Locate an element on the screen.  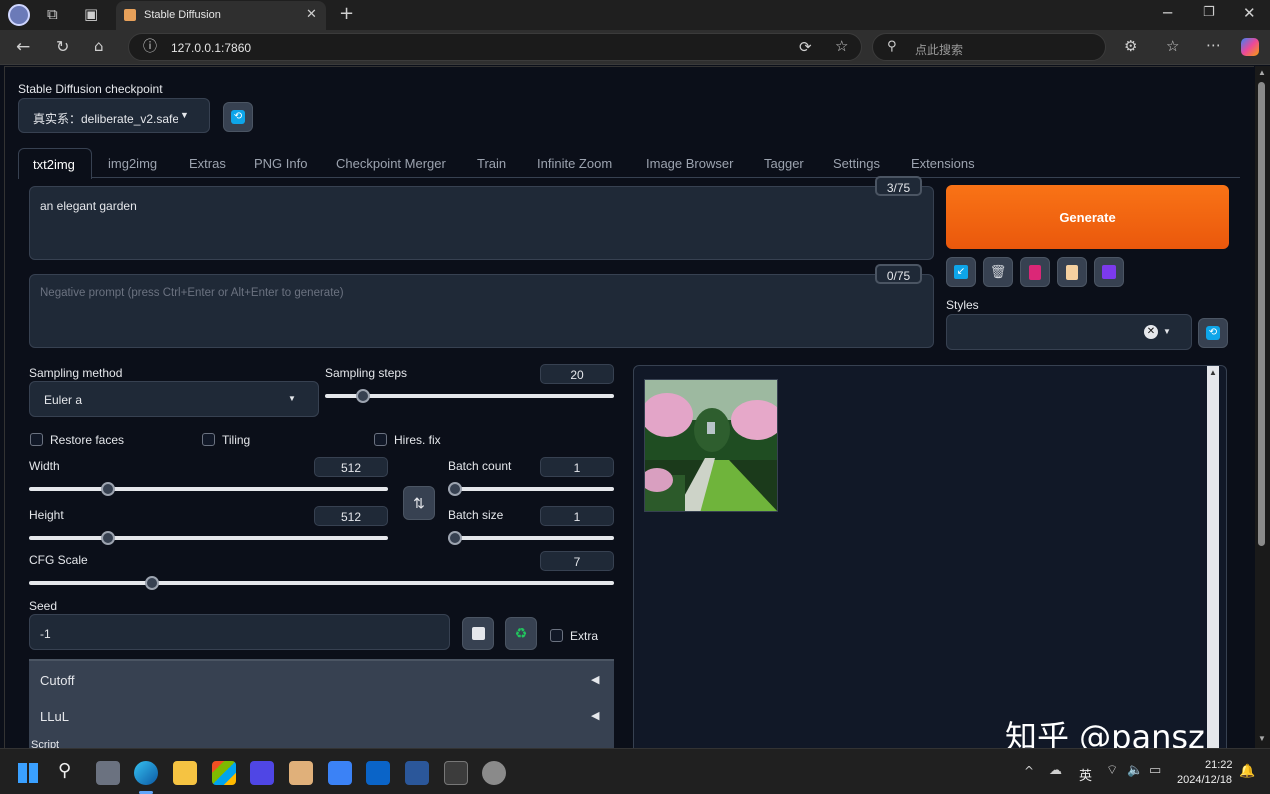
copilot-icon is located at coordinates (1250, 47).